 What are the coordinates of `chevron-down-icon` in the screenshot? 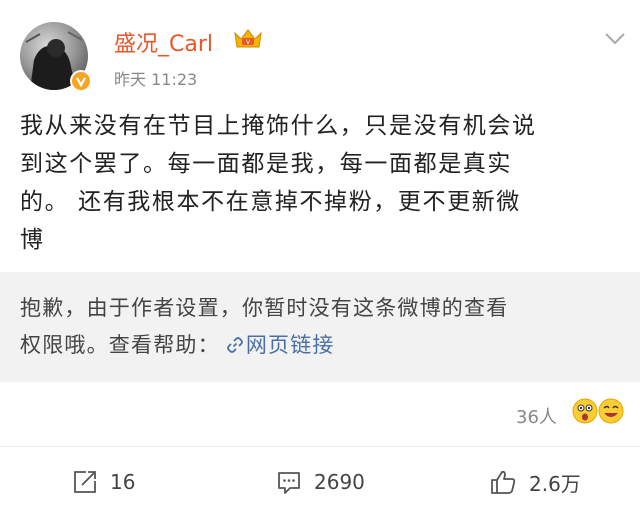 It's located at (615, 38).